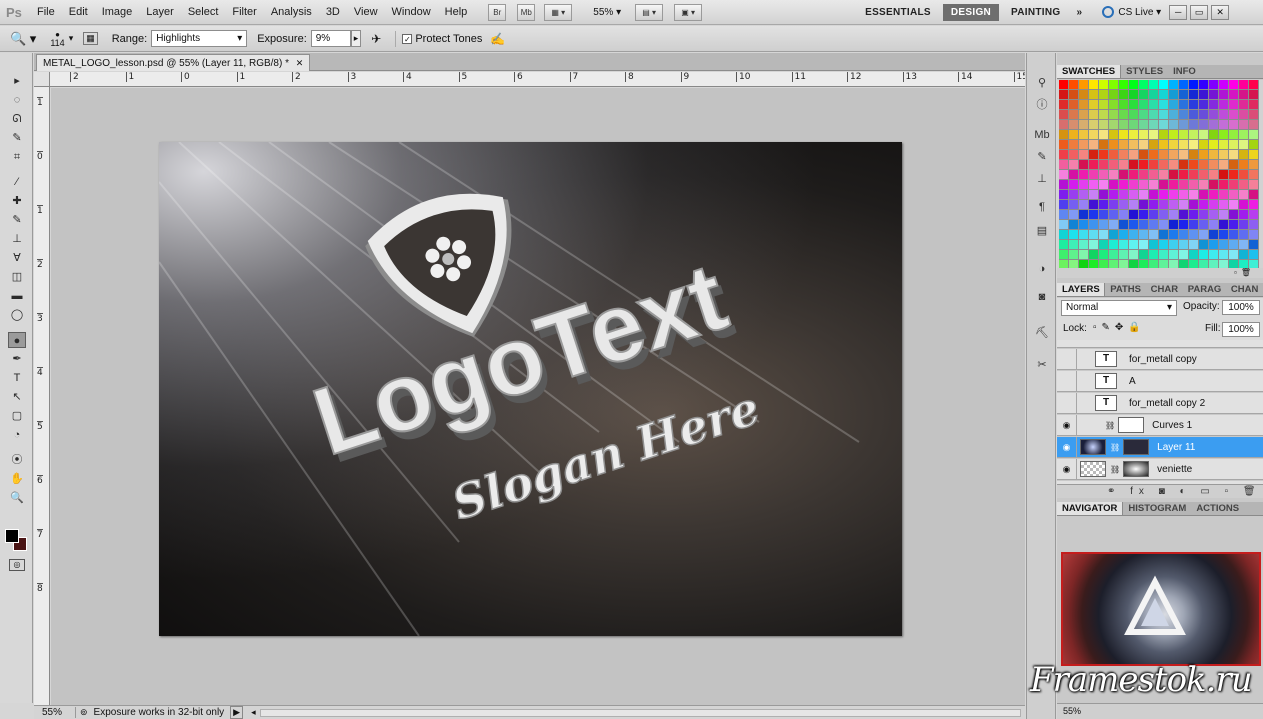  I want to click on crop-tool-icon: ⌗, so click(17, 157).